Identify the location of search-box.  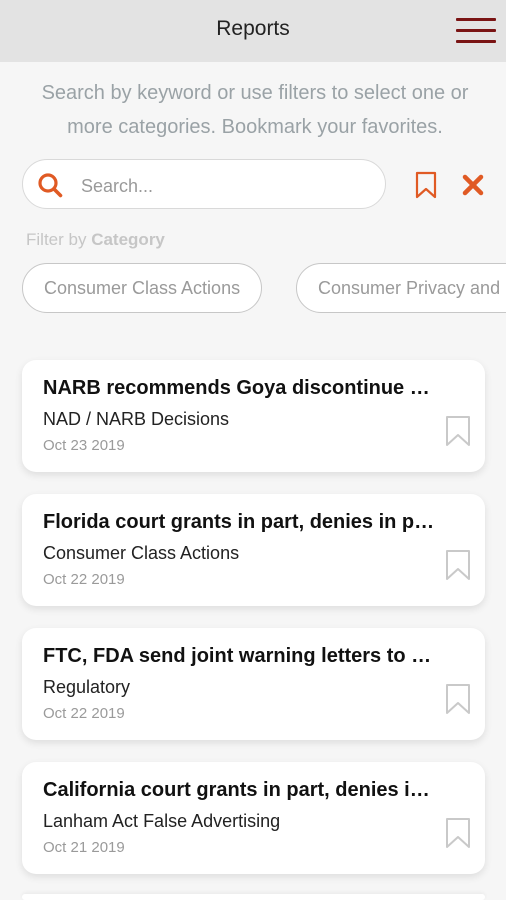
(204, 184).